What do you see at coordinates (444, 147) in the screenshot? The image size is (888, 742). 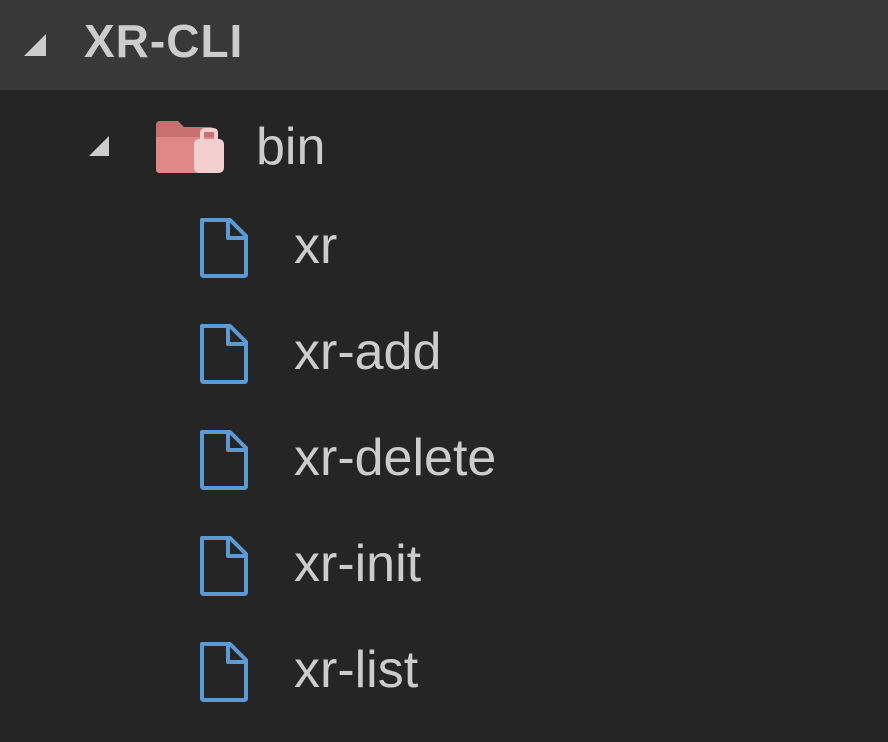 I see `tree-item-folder-bin: bin` at bounding box center [444, 147].